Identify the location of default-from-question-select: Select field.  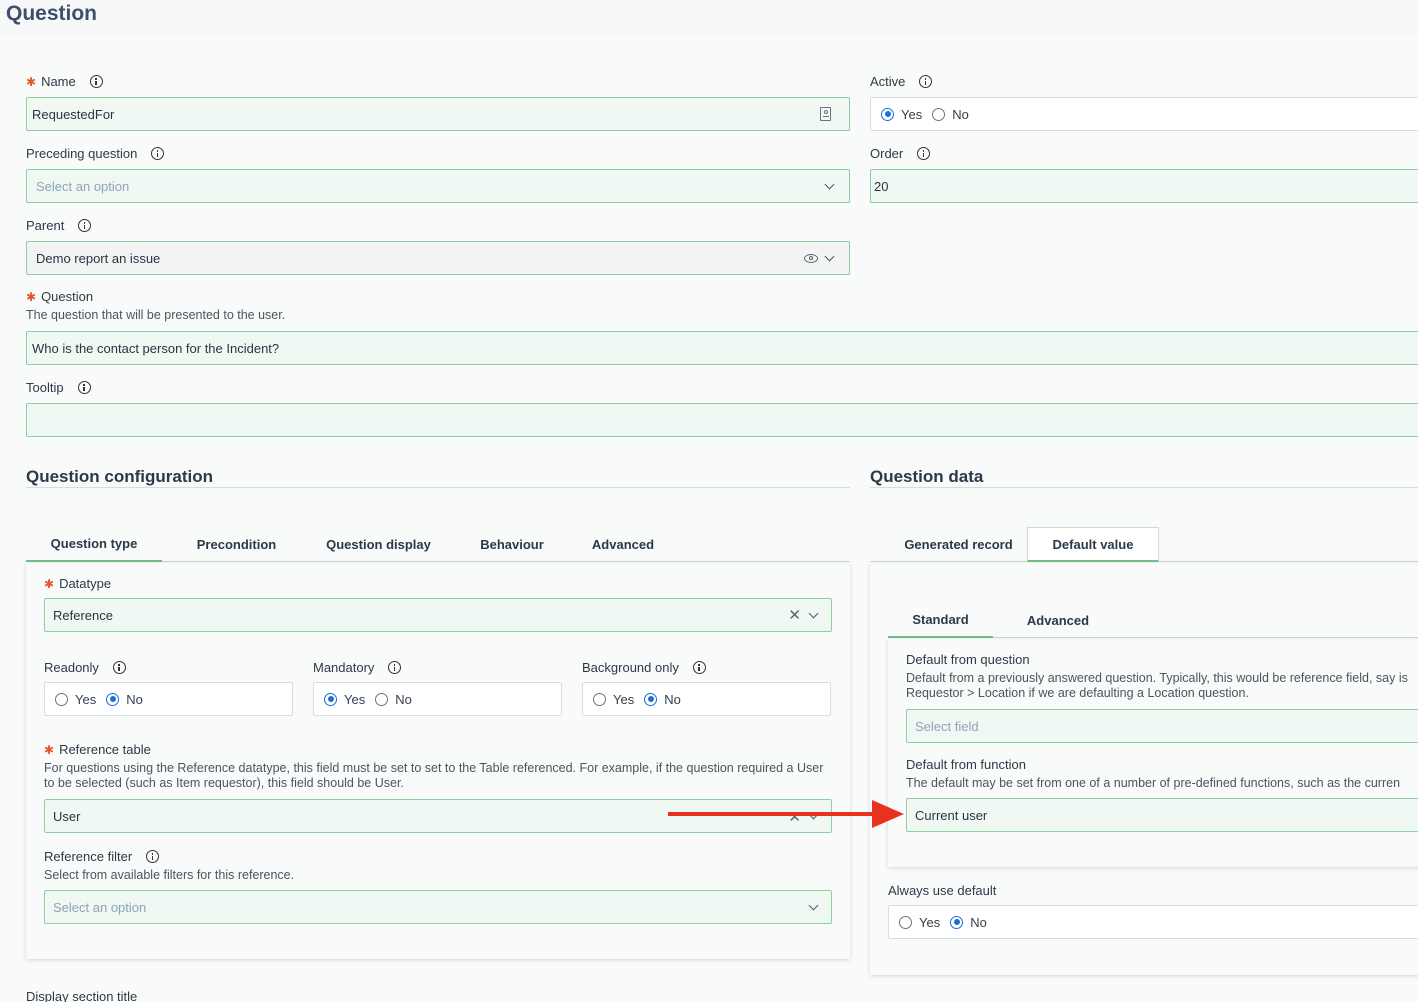
(1162, 726).